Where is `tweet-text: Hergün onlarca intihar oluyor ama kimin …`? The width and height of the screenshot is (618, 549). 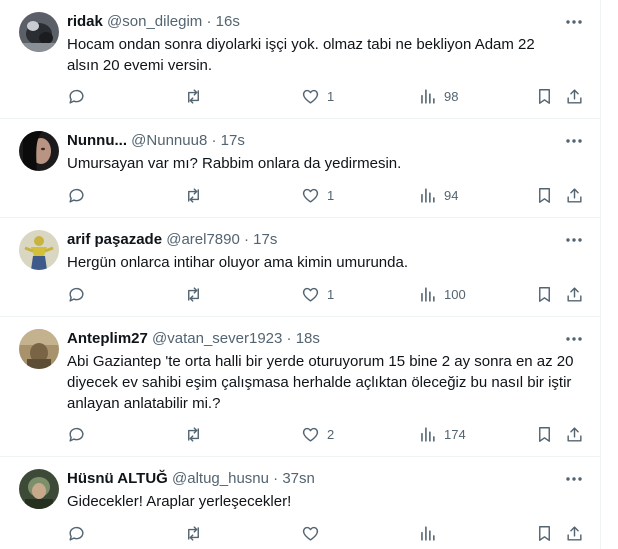
tweet-text: Hergün onlarca intihar oluyor ama kimin … is located at coordinates (238, 262).